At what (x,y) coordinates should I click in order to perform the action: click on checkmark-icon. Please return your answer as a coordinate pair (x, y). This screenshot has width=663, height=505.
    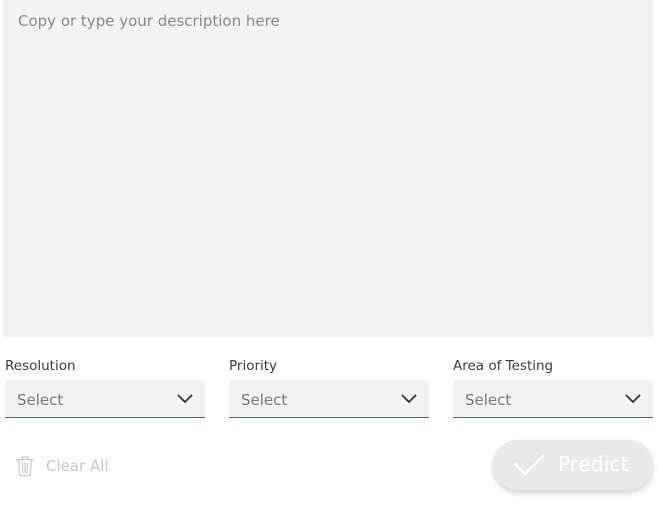
    Looking at the image, I should click on (529, 465).